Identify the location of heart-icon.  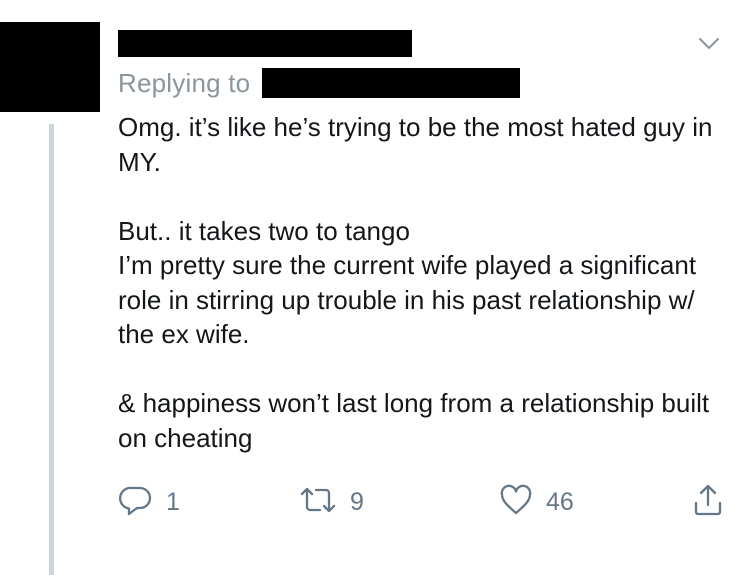
(516, 502).